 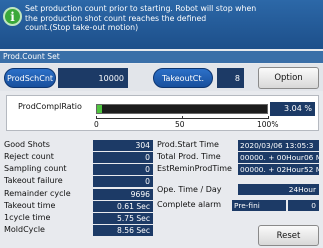 What do you see at coordinates (278, 157) in the screenshot?
I see `total-prod-time-value: 00000. + 00Hour06 M` at bounding box center [278, 157].